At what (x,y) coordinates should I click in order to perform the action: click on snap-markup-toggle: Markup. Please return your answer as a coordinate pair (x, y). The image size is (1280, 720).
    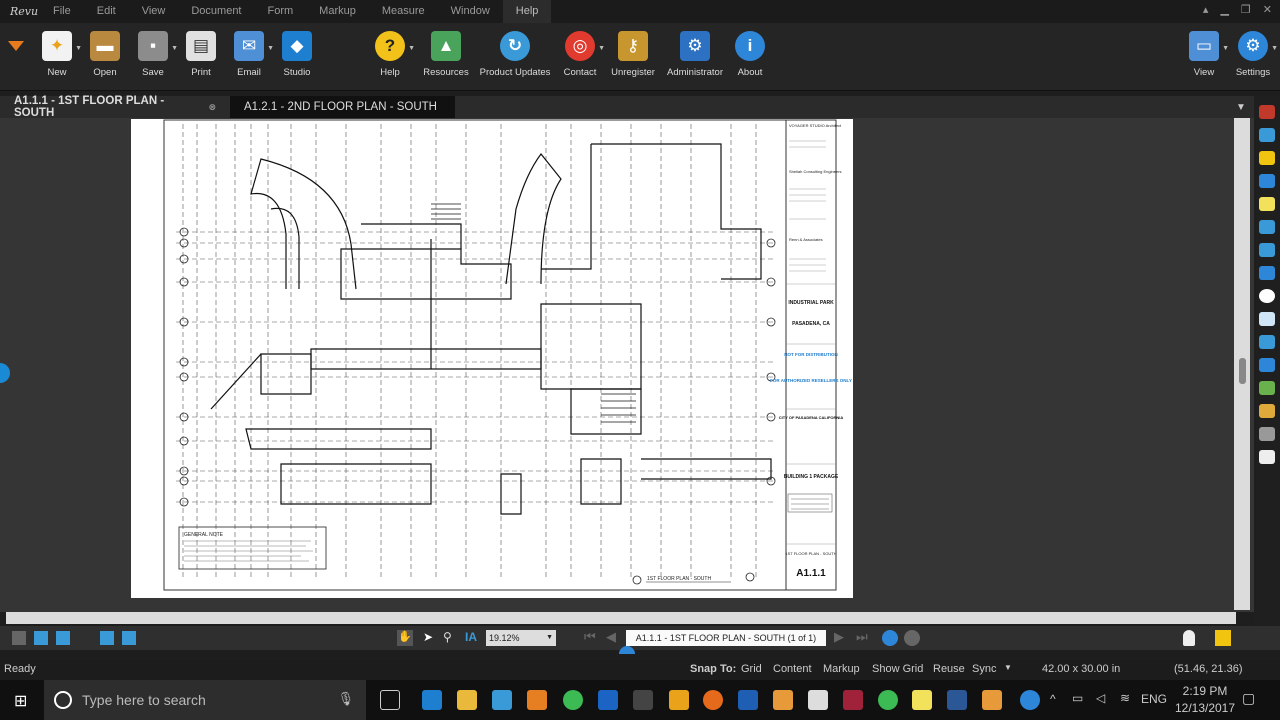
    Looking at the image, I should click on (841, 669).